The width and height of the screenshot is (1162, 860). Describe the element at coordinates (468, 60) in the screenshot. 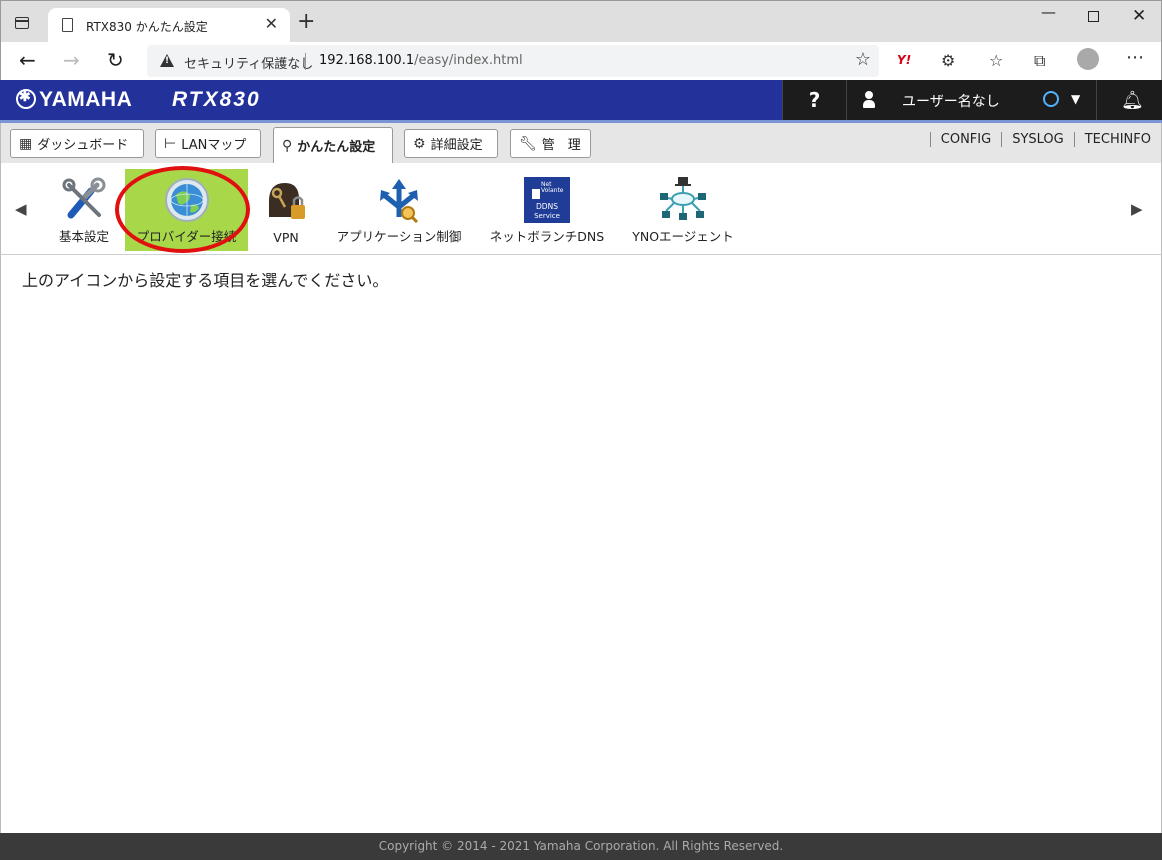

I see `url-path: /easy/index.html` at that location.